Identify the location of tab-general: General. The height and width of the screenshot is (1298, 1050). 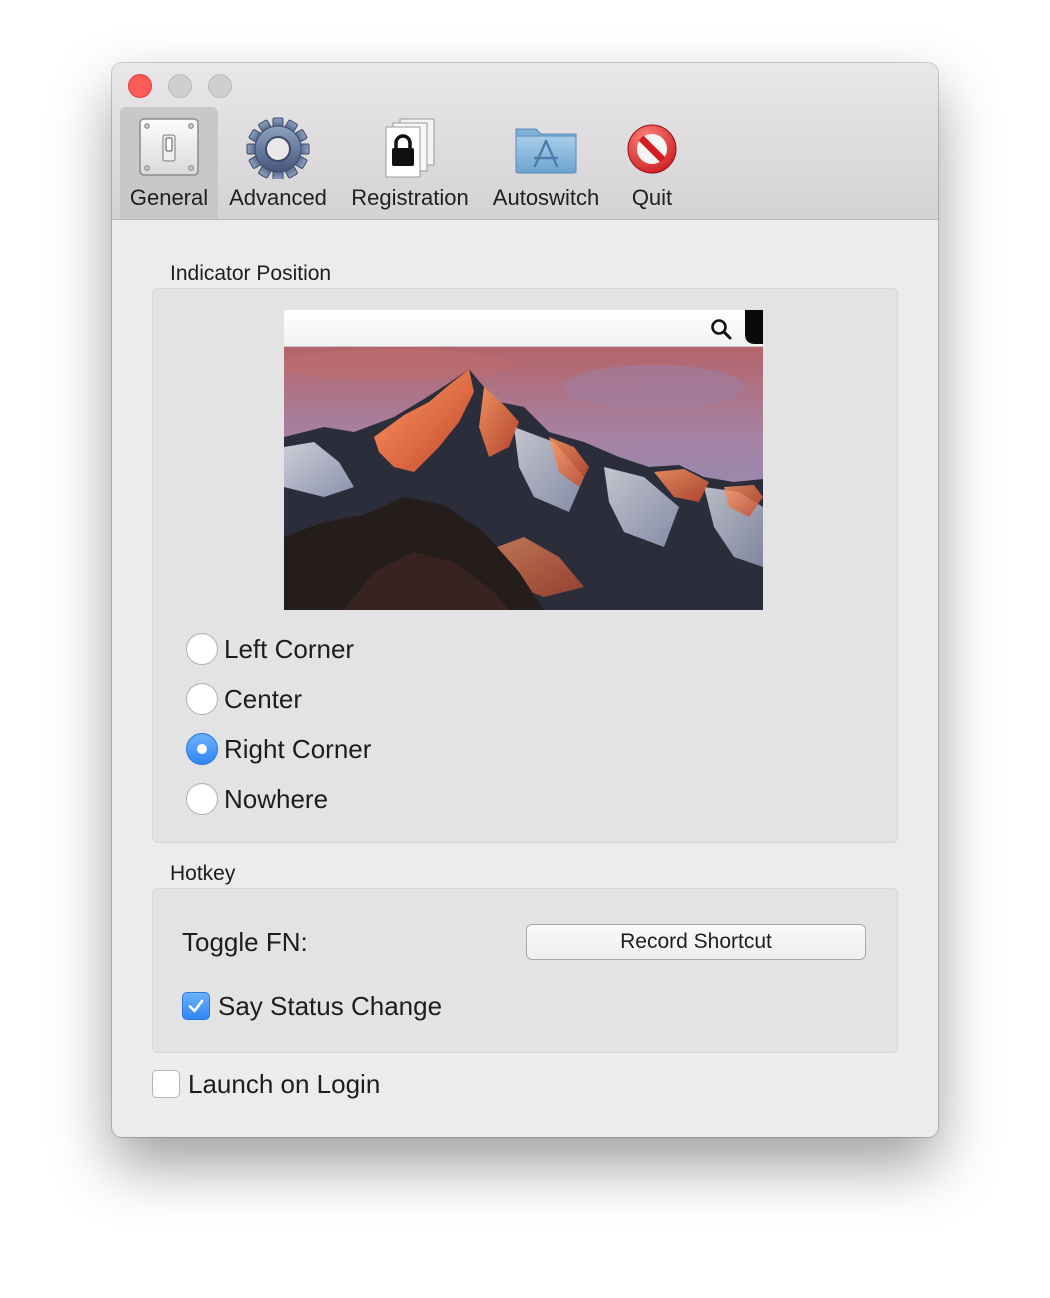
(169, 163).